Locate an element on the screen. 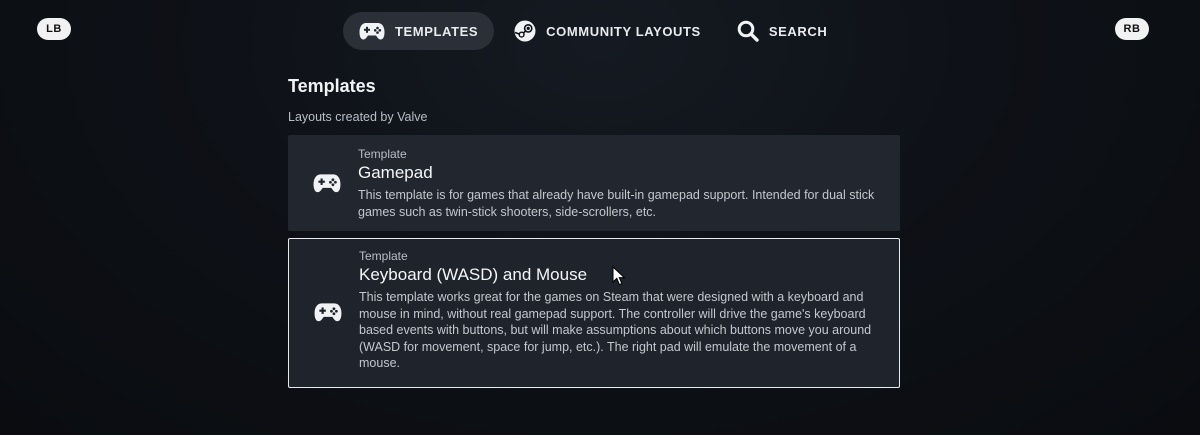  page-title: Templates is located at coordinates (332, 86).